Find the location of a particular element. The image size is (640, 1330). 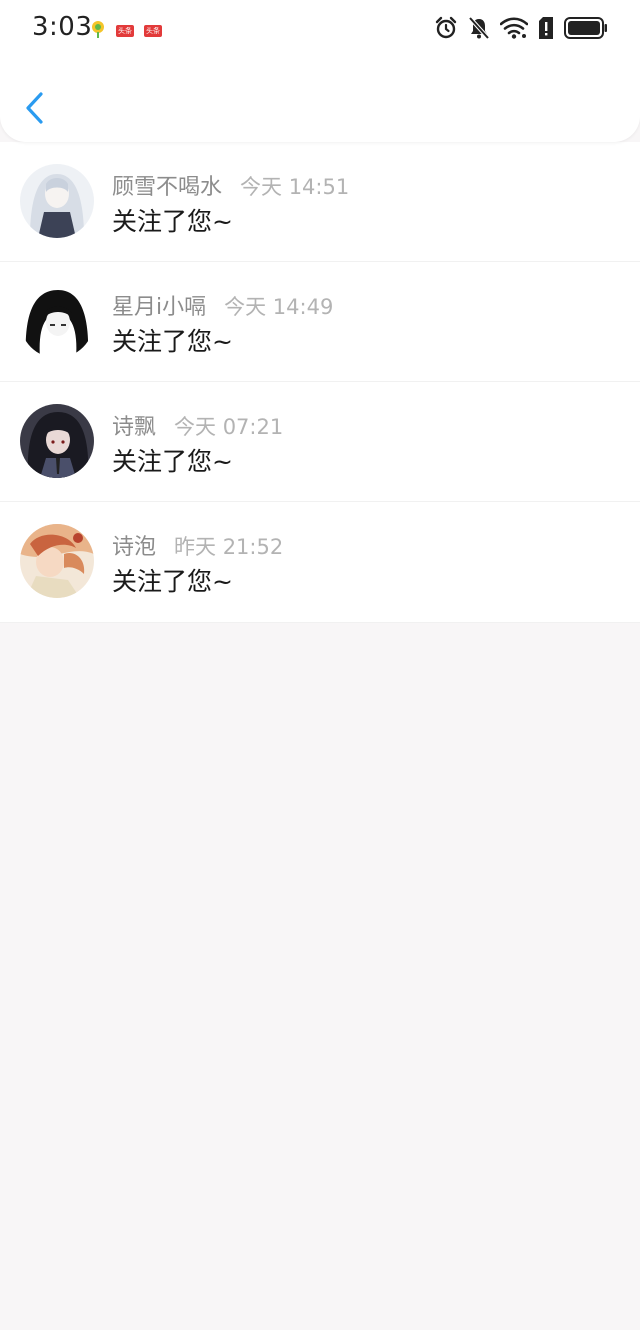

weather-icon is located at coordinates (98, 31).